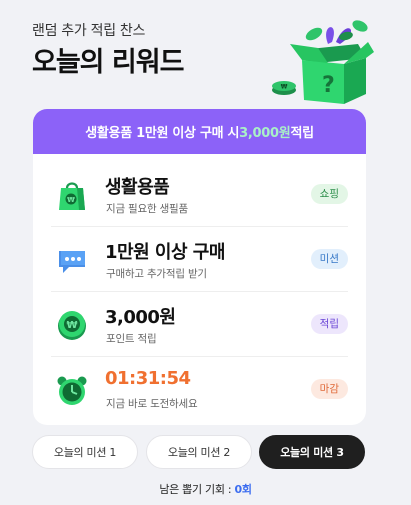  What do you see at coordinates (243, 489) in the screenshot?
I see `remaining-count: 0회` at bounding box center [243, 489].